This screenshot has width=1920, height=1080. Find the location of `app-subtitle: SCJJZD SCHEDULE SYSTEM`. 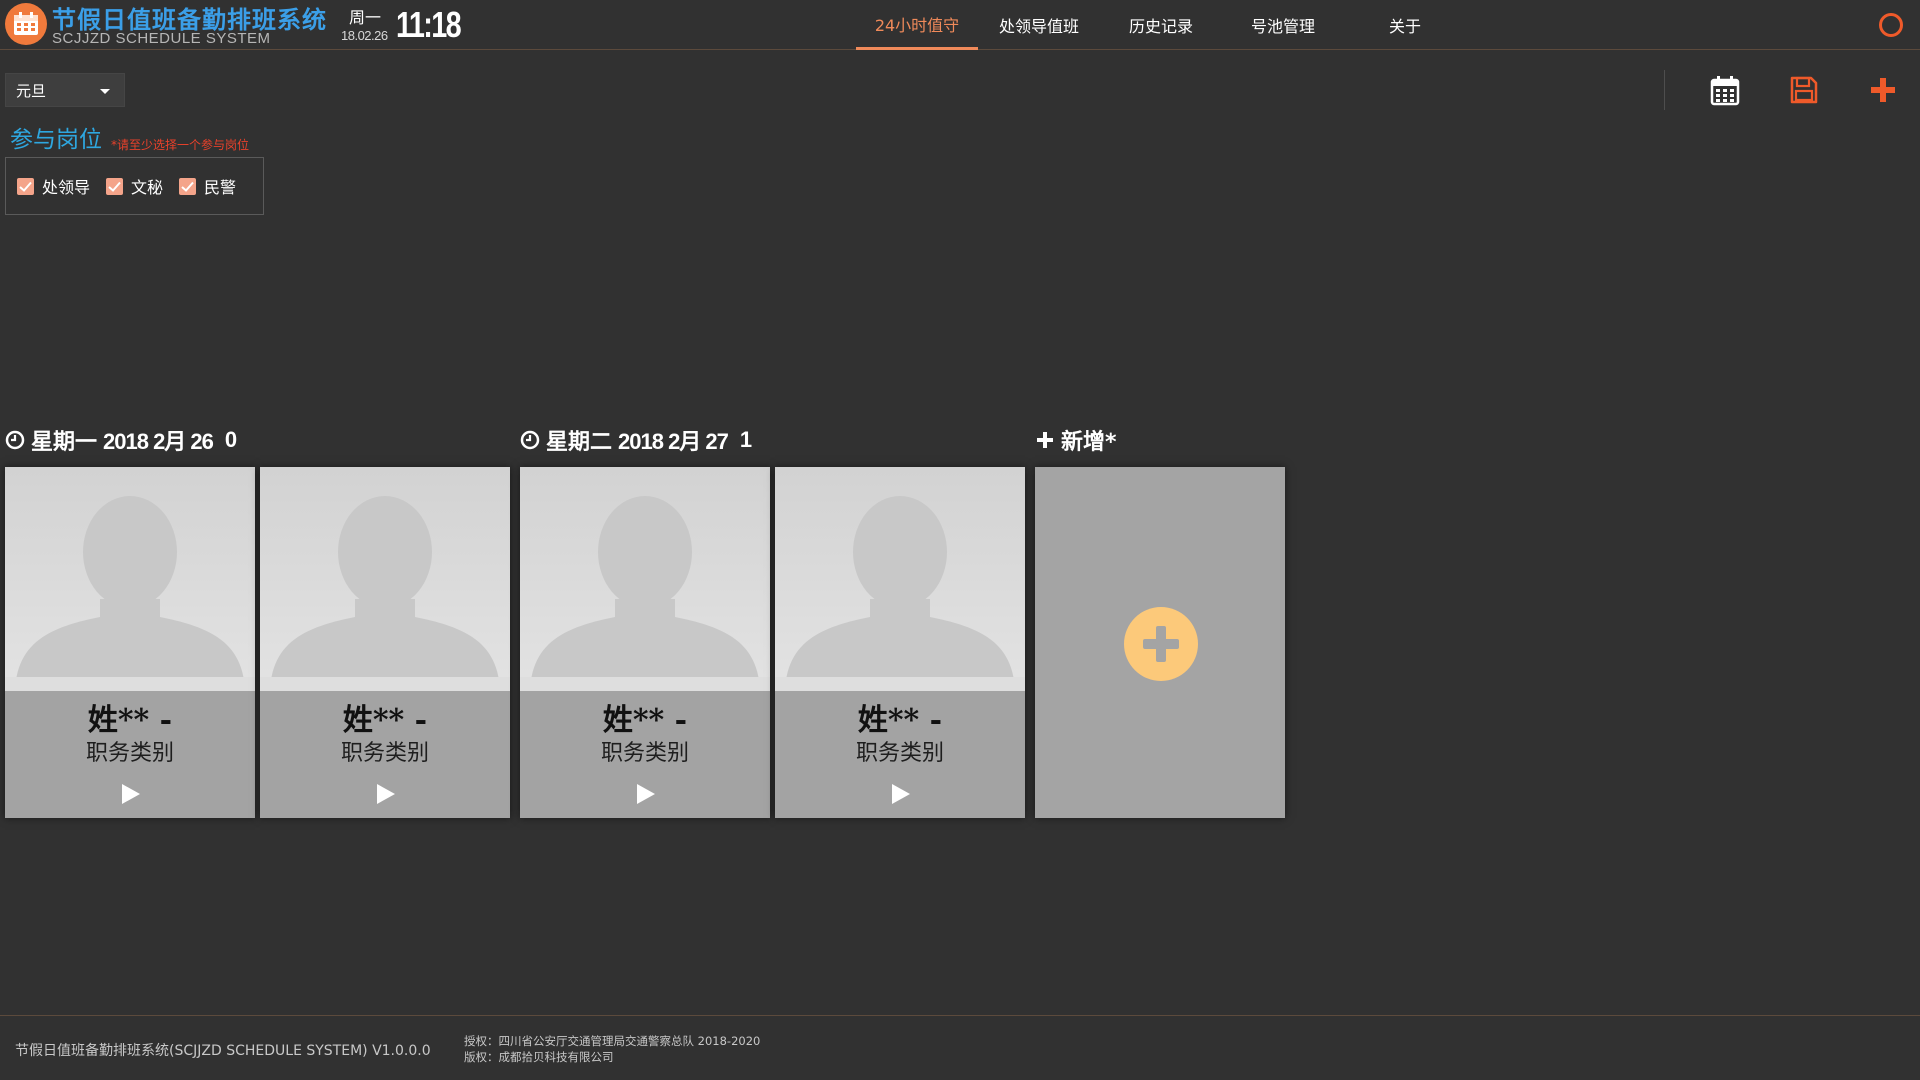

app-subtitle: SCJJZD SCHEDULE SYSTEM is located at coordinates (161, 38).